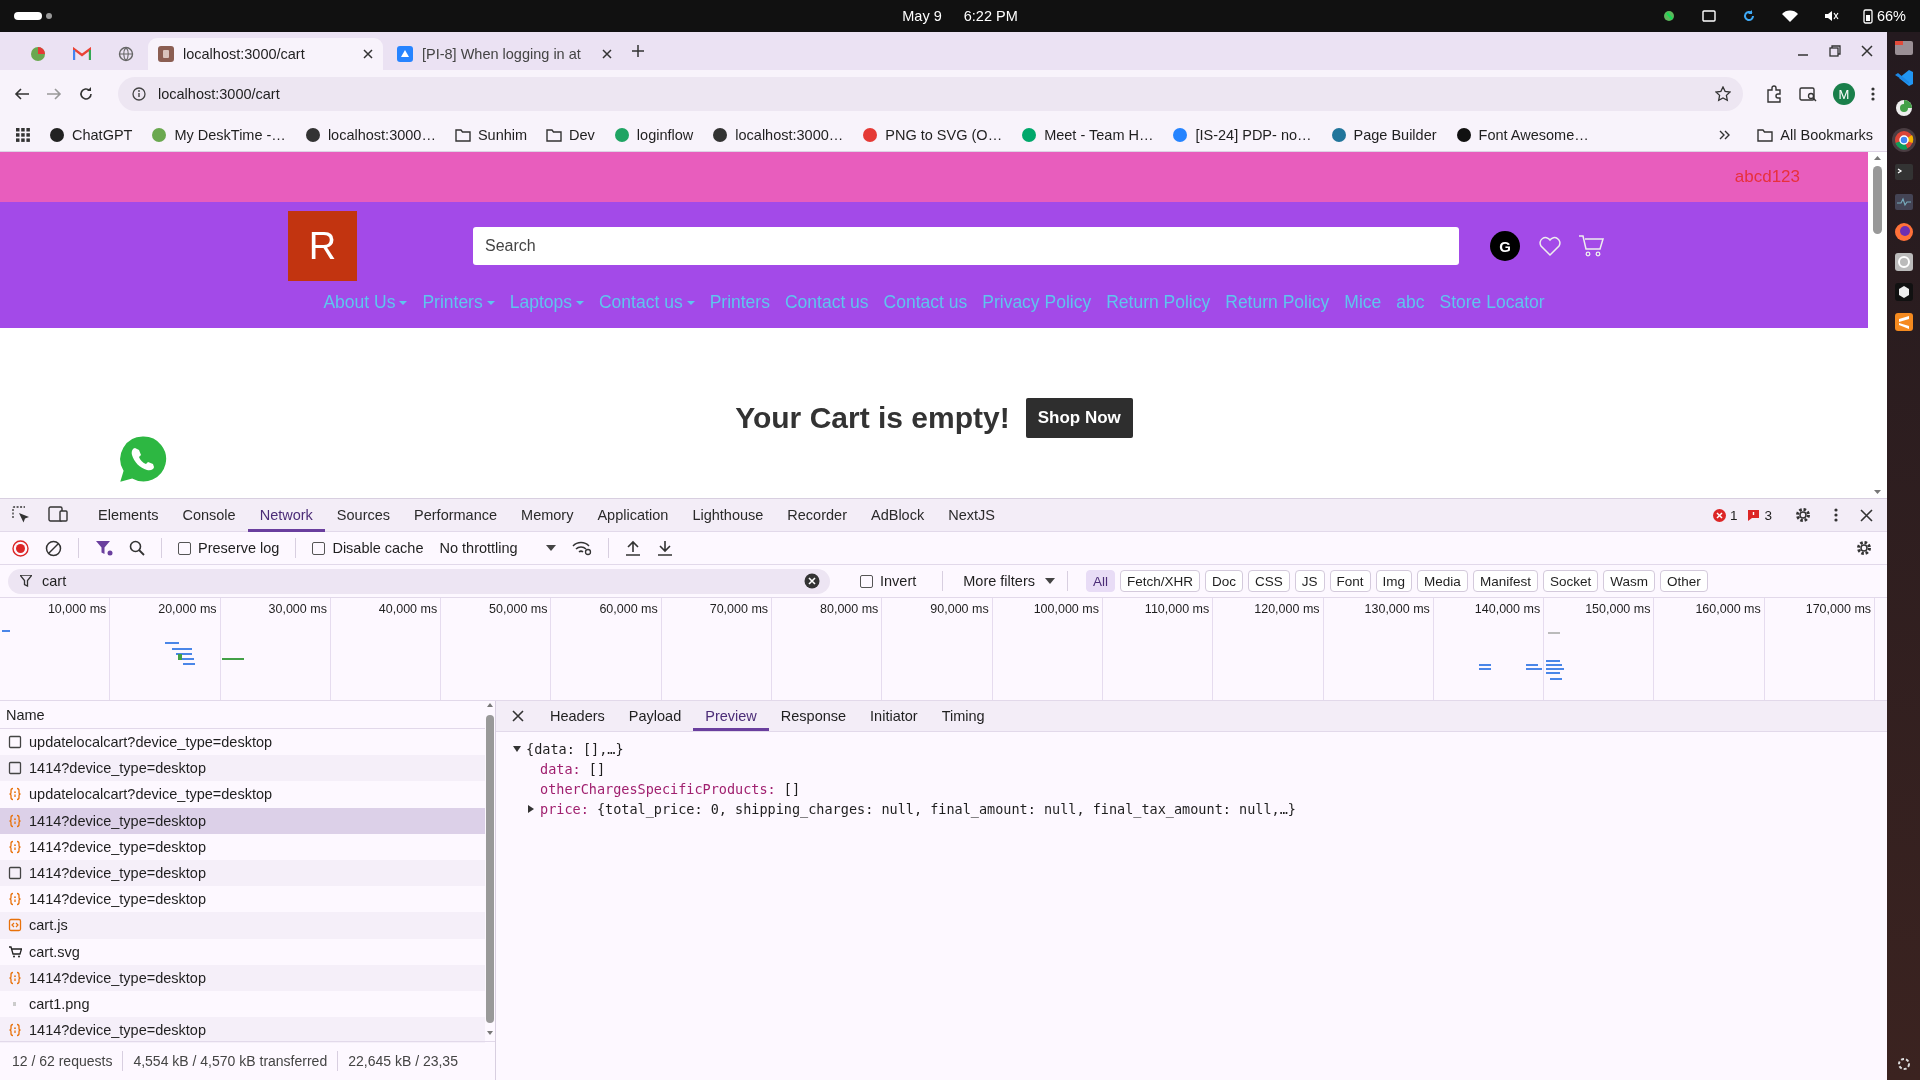 The image size is (1920, 1080). I want to click on more-options-icon, so click(1836, 515).